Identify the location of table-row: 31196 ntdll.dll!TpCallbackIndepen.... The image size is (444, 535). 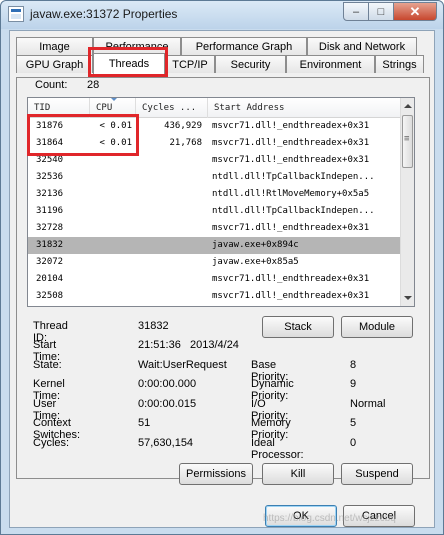
(214, 211).